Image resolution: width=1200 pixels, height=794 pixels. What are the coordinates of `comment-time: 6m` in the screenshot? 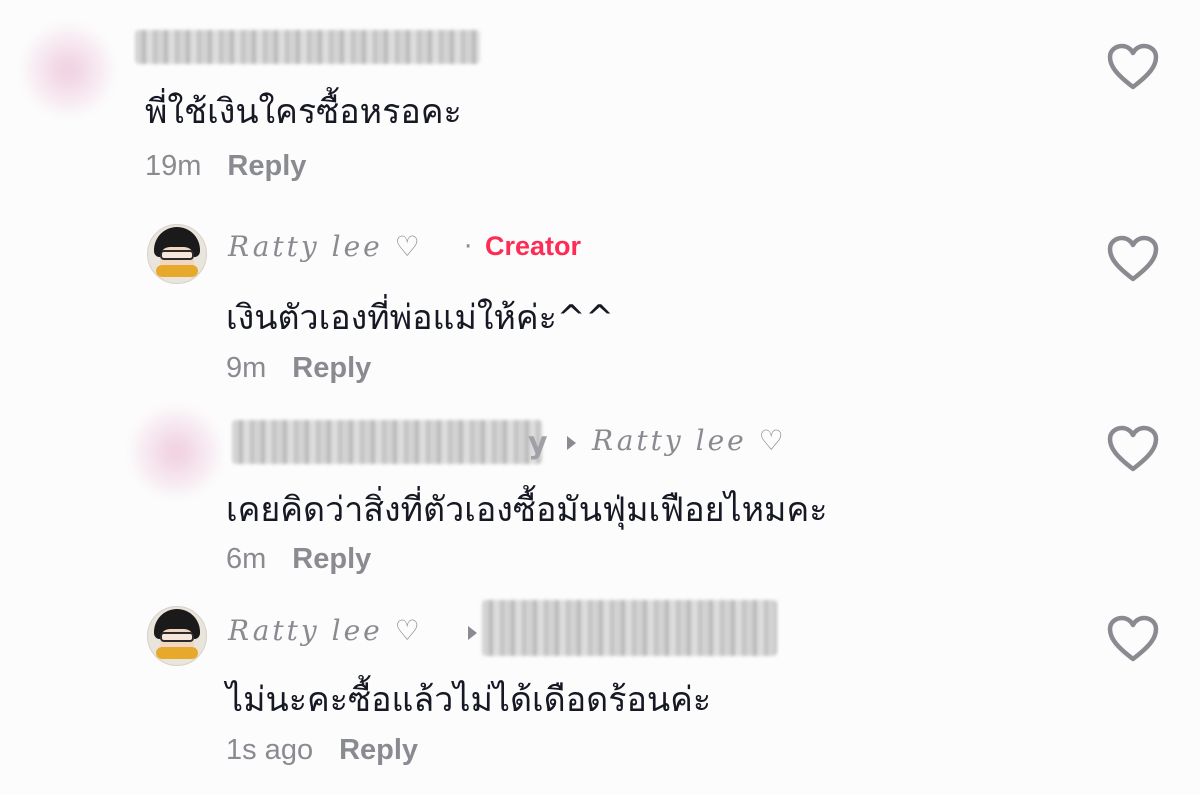 It's located at (246, 559).